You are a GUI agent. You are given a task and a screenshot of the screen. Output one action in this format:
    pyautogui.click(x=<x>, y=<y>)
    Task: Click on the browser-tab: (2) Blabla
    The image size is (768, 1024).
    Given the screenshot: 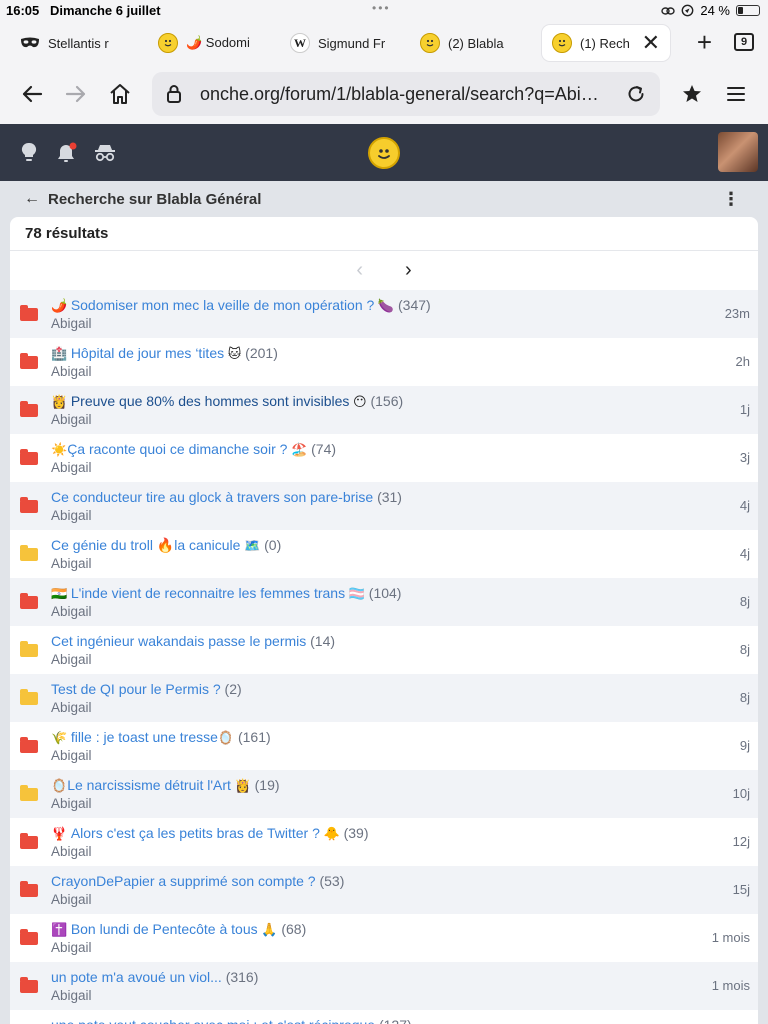 What is the action you would take?
    pyautogui.click(x=474, y=43)
    